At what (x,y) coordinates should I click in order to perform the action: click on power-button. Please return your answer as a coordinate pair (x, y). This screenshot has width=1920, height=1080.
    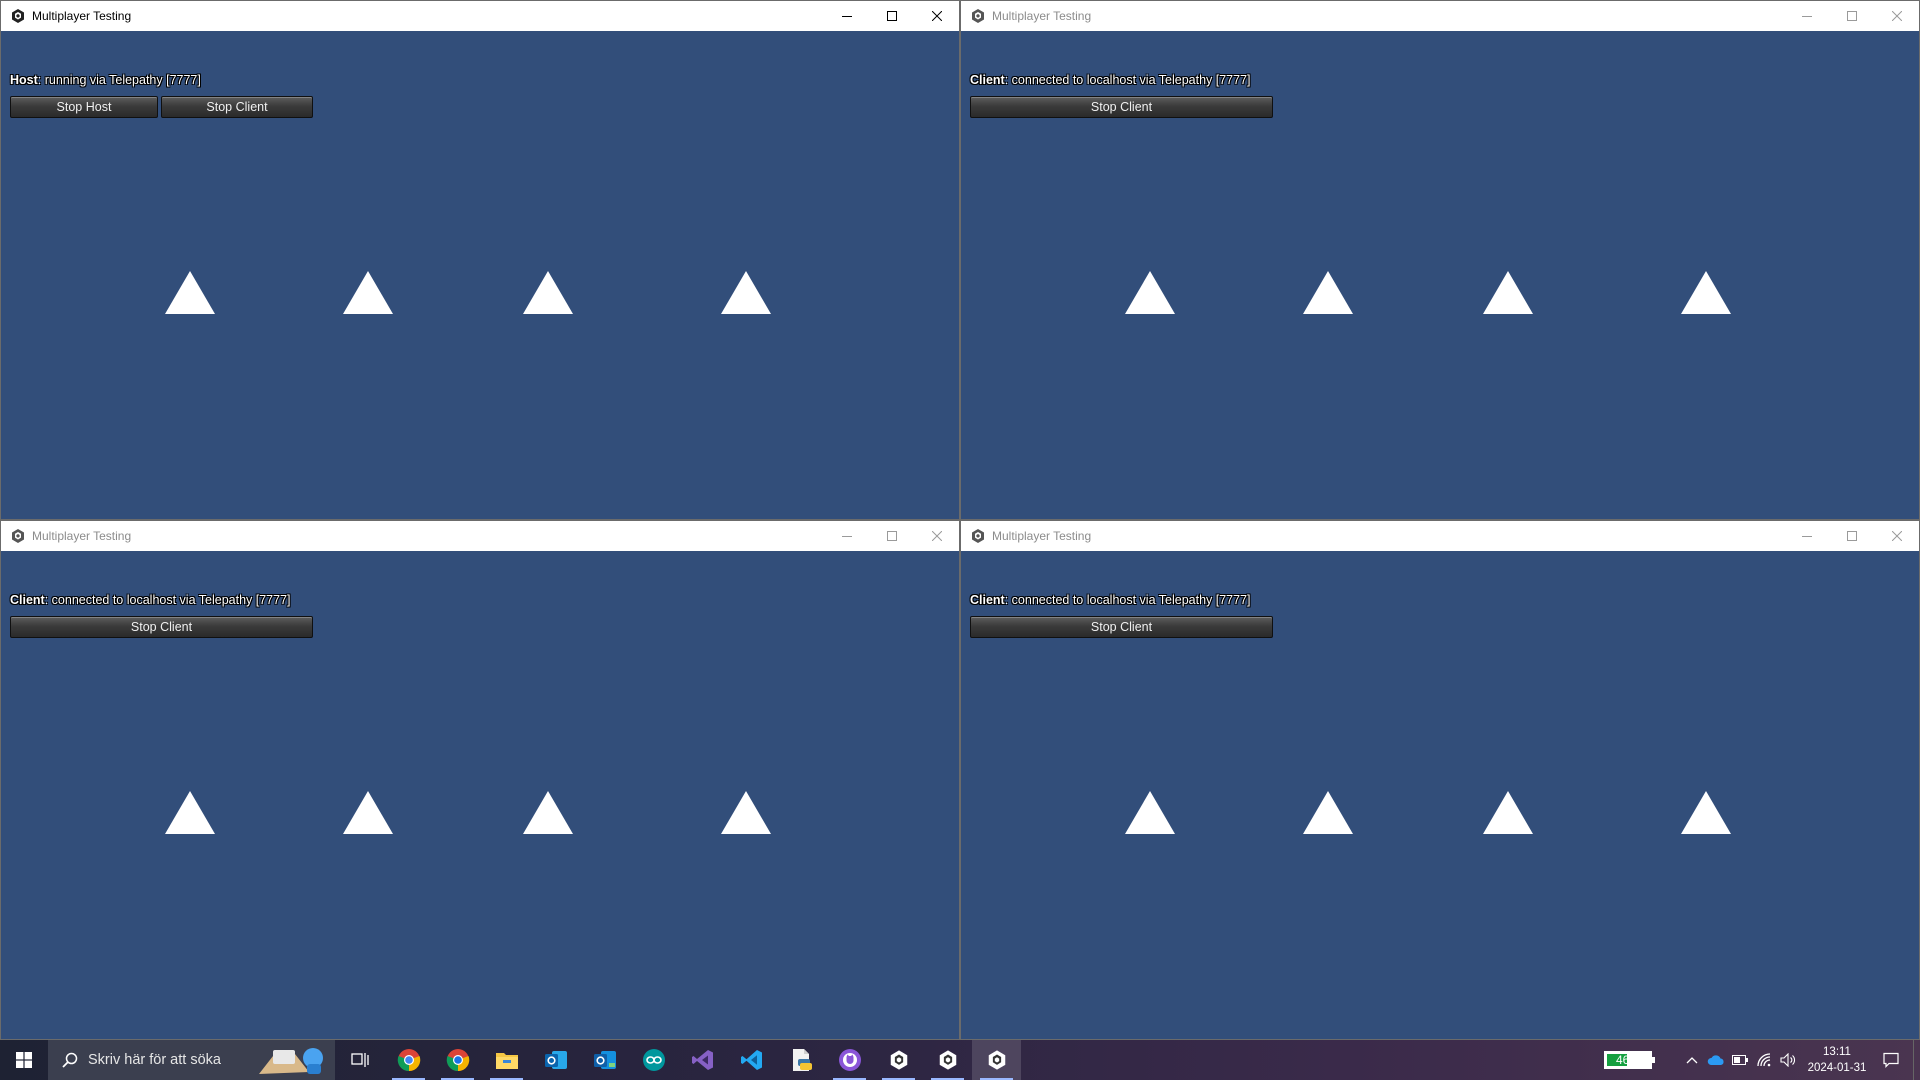
    Looking at the image, I should click on (1740, 1060).